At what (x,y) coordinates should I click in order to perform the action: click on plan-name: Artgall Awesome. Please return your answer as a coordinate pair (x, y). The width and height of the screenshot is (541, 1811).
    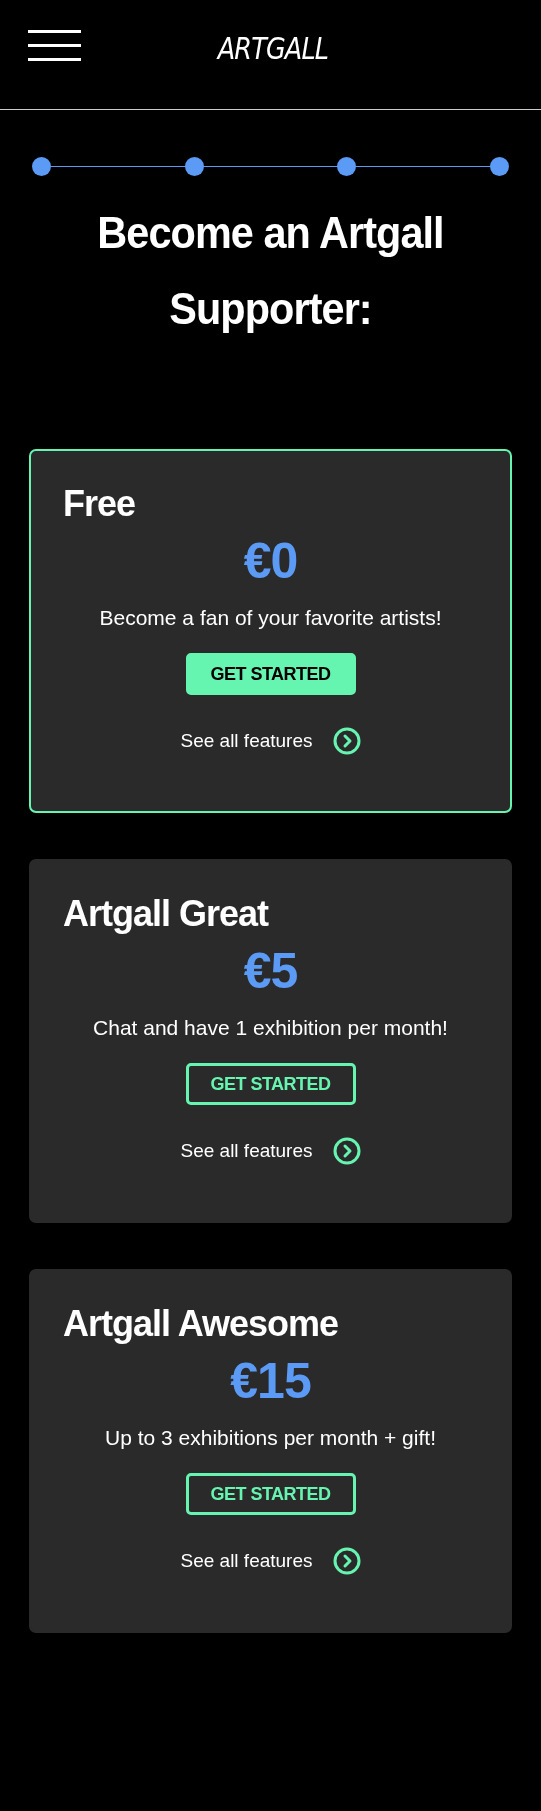
    Looking at the image, I should click on (201, 1324).